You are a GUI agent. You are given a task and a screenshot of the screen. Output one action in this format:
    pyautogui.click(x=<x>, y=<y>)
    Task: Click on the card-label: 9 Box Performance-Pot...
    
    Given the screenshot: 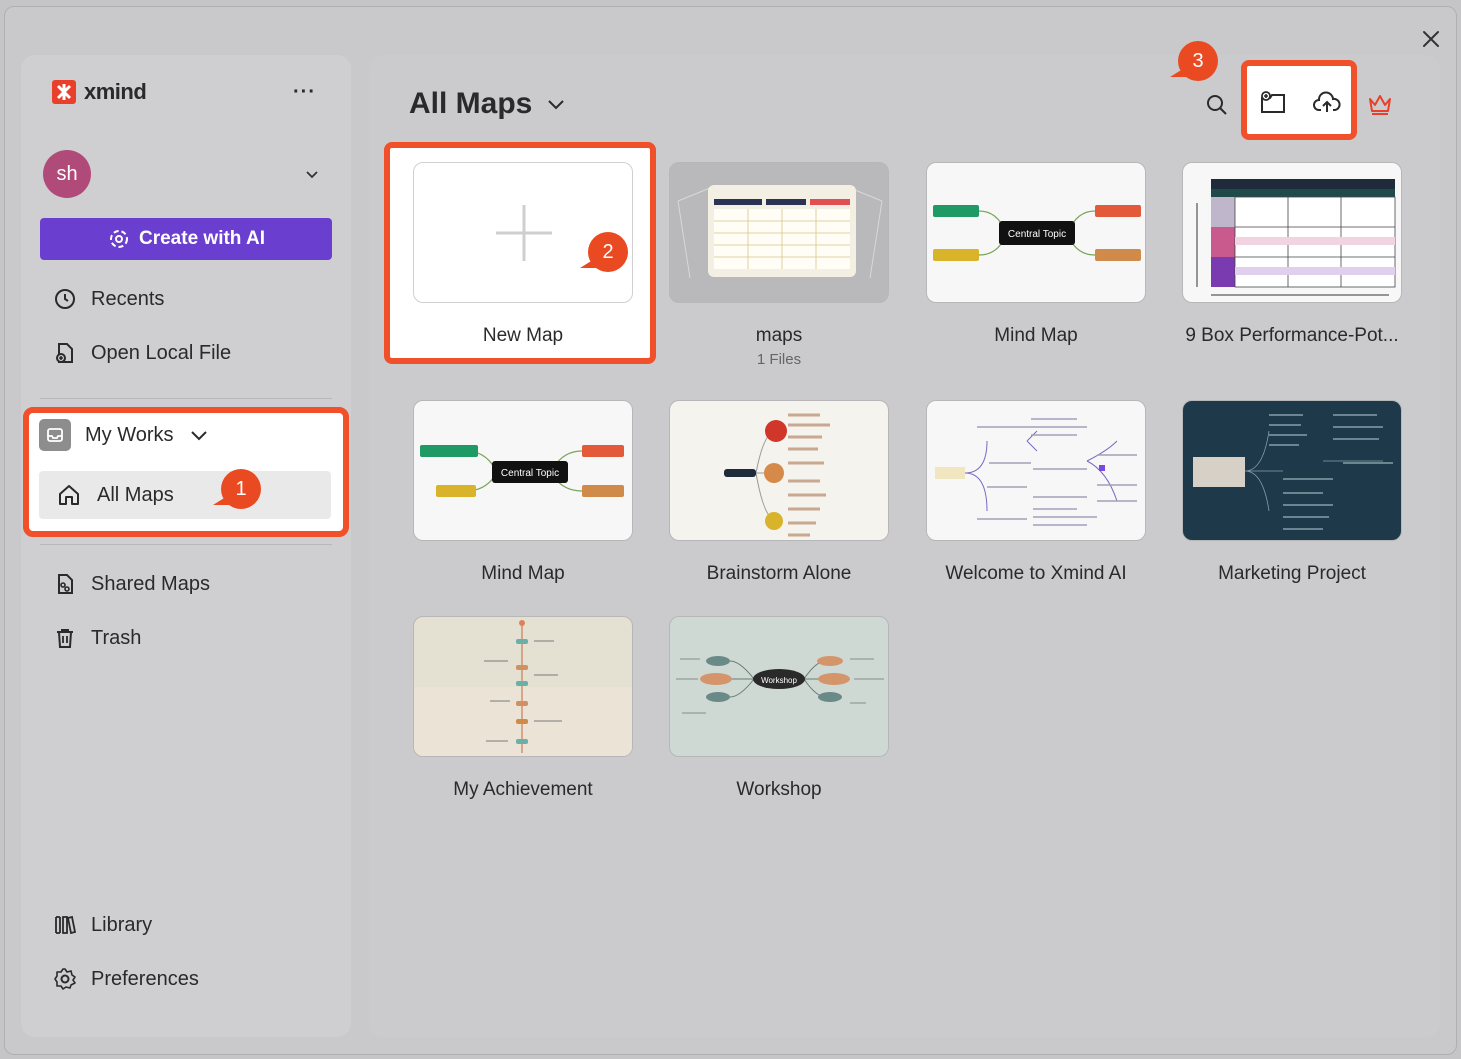 What is the action you would take?
    pyautogui.click(x=1292, y=335)
    